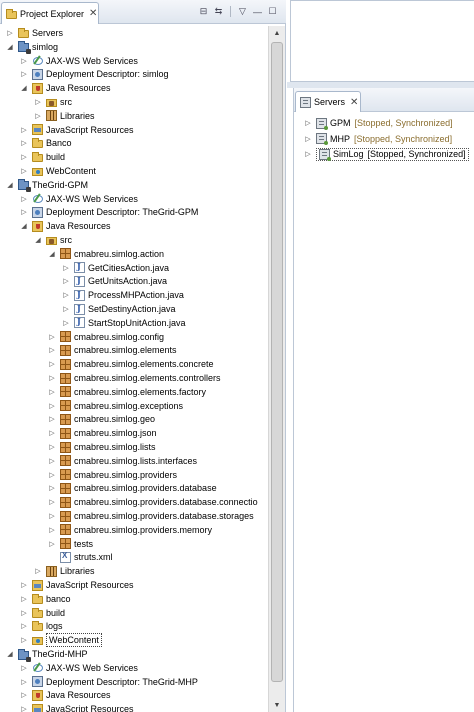 The width and height of the screenshot is (474, 712). I want to click on tree-item: ▷ cmabreu.simlog.geo, so click(134, 419).